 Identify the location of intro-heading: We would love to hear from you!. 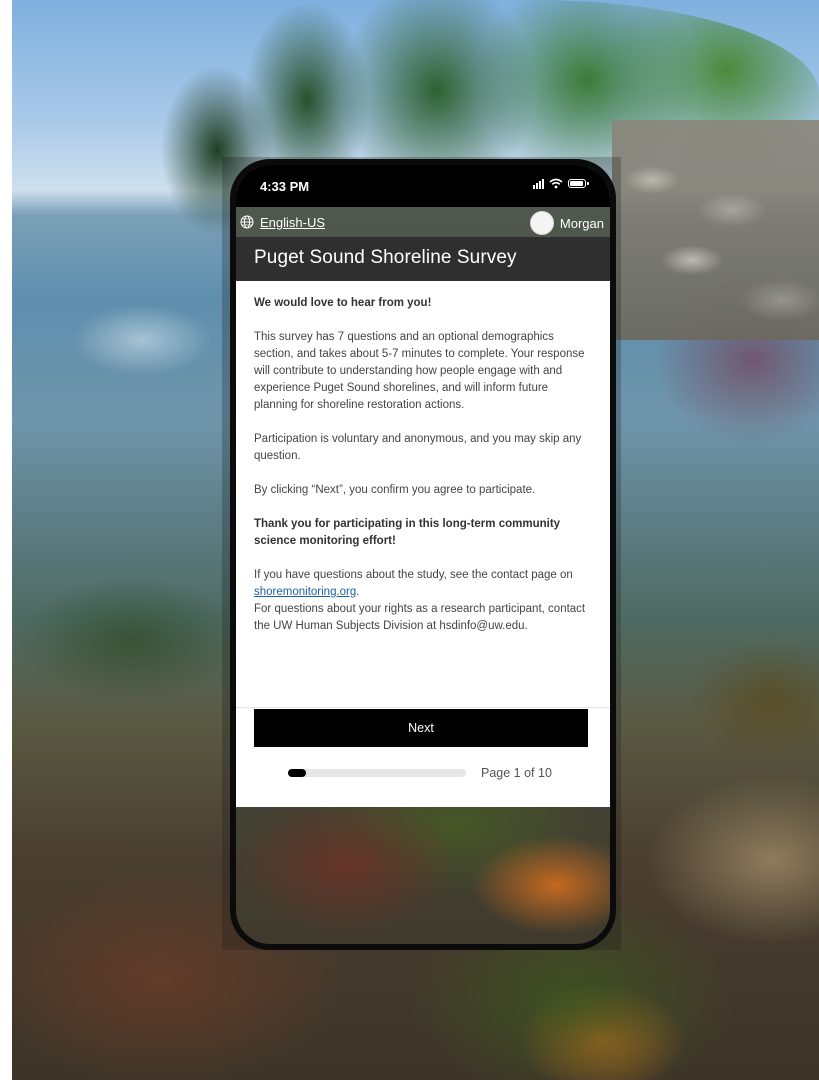
(343, 303).